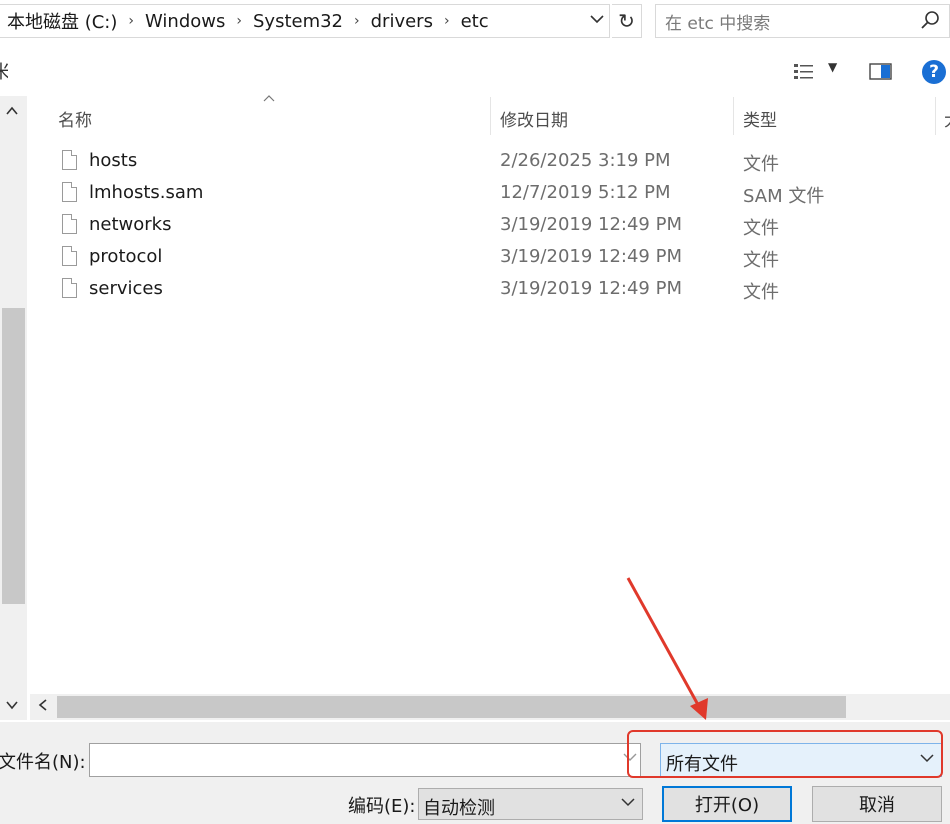 The image size is (950, 824). Describe the element at coordinates (402, 21) in the screenshot. I see `breadcrumb-drivers: drivers` at that location.